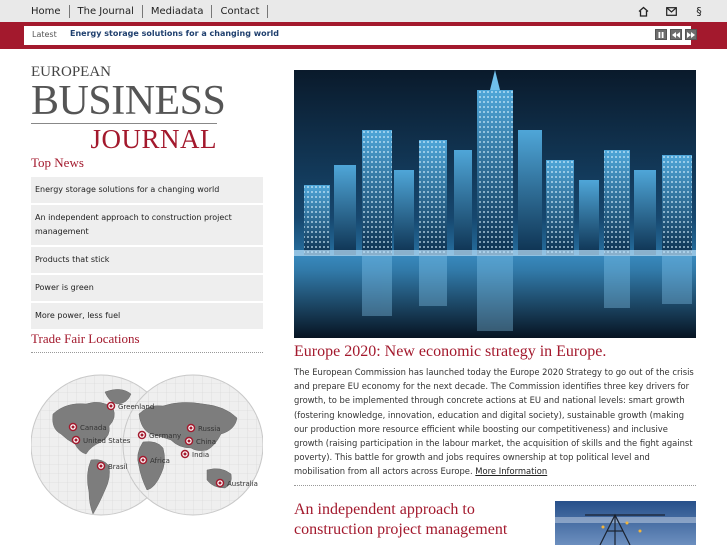  Describe the element at coordinates (153, 139) in the screenshot. I see `logo-line-journal: JOURNAL` at that location.